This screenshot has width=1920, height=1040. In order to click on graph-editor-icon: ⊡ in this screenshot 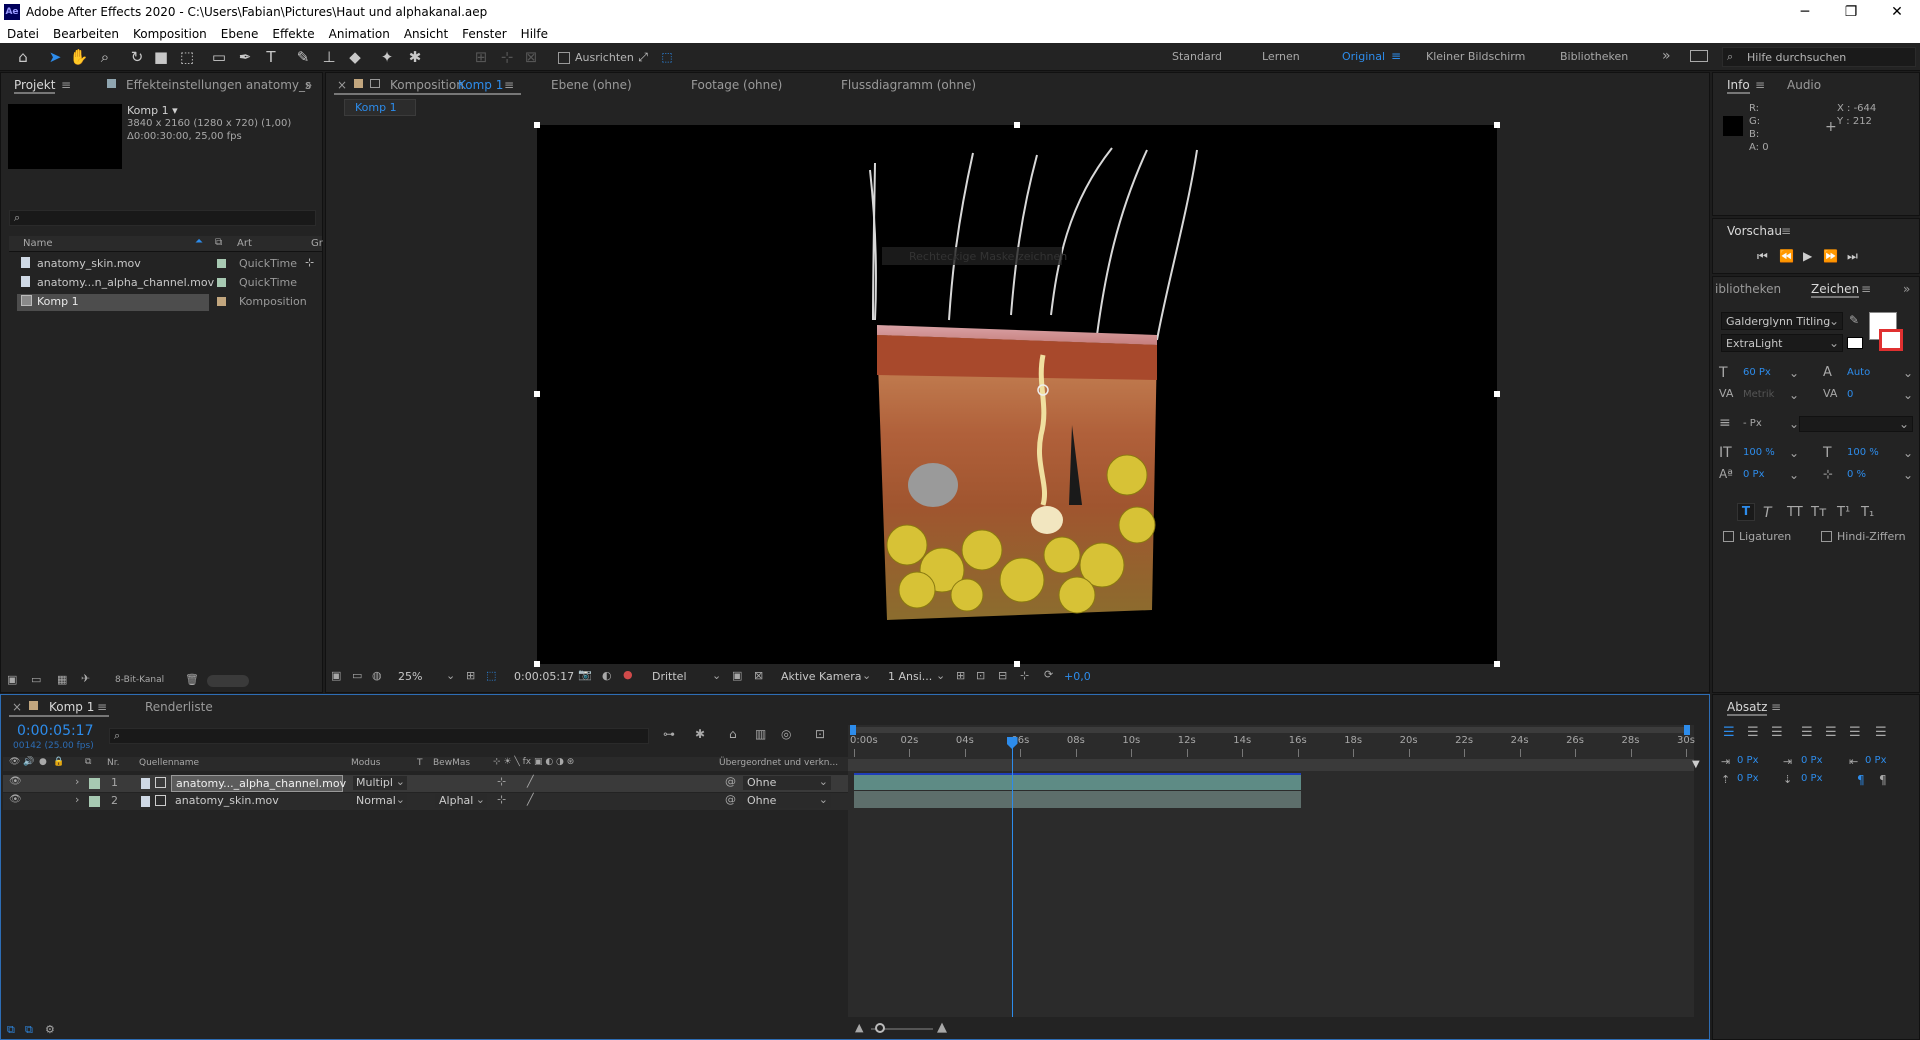, I will do `click(820, 734)`.